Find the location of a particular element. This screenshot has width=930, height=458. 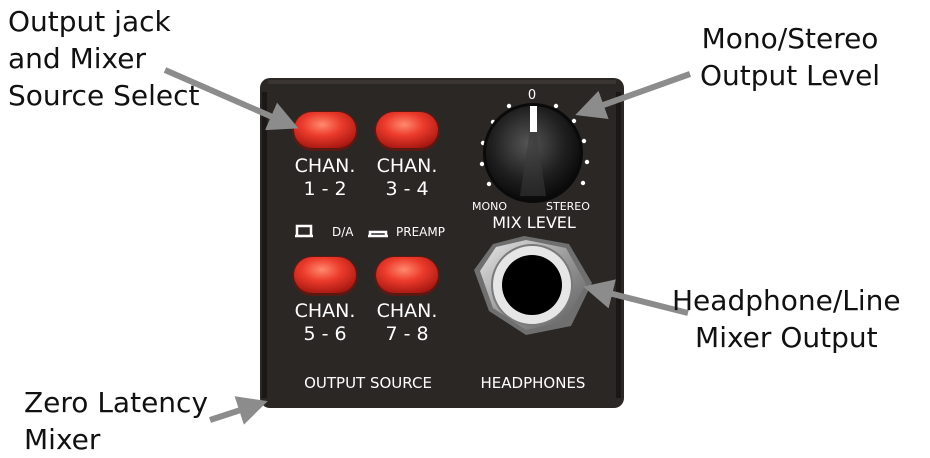

callout-output-jack-line1: Output jack is located at coordinates (89, 21).